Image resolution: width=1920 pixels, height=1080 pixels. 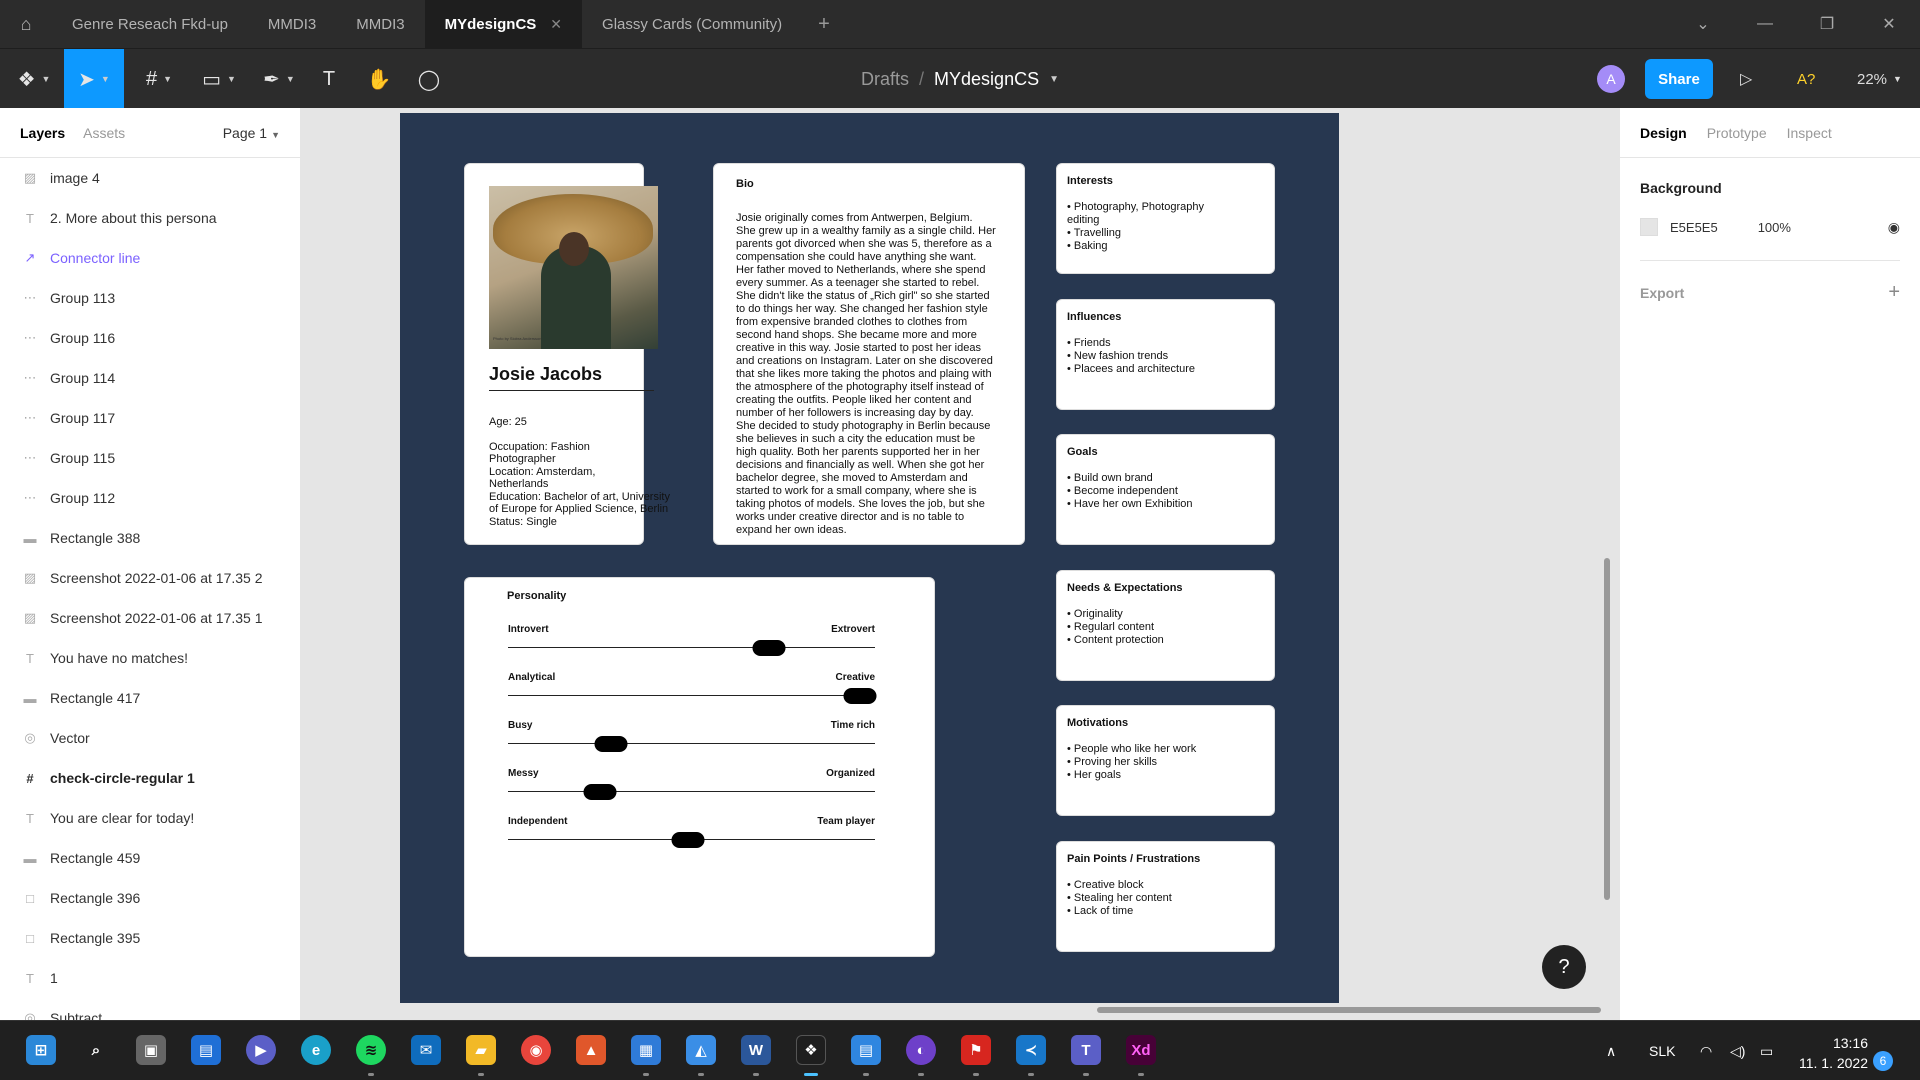 What do you see at coordinates (811, 1050) in the screenshot?
I see `figma-icon: ❖` at bounding box center [811, 1050].